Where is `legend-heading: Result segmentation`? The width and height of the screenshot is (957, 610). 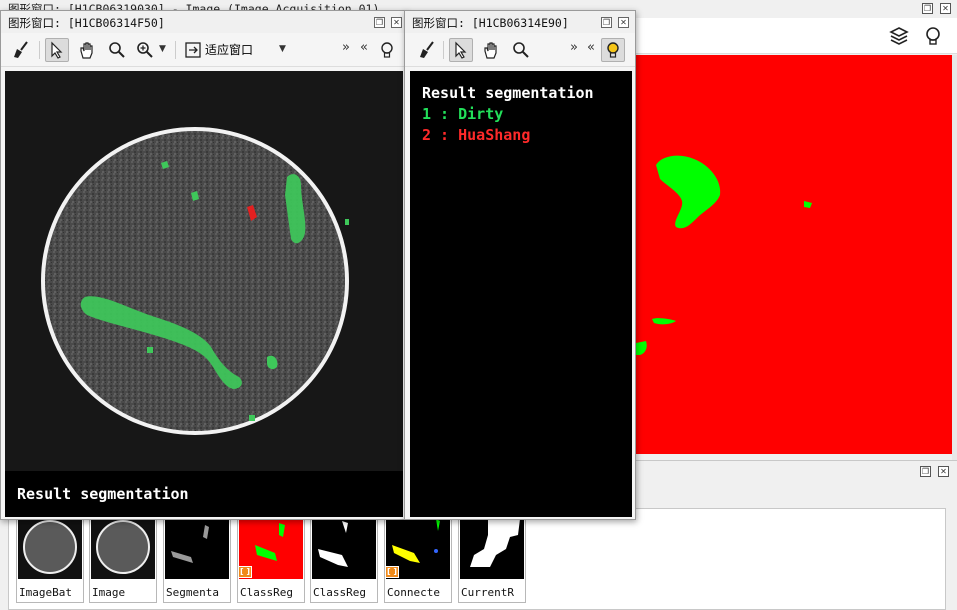
legend-heading: Result segmentation is located at coordinates (508, 93).